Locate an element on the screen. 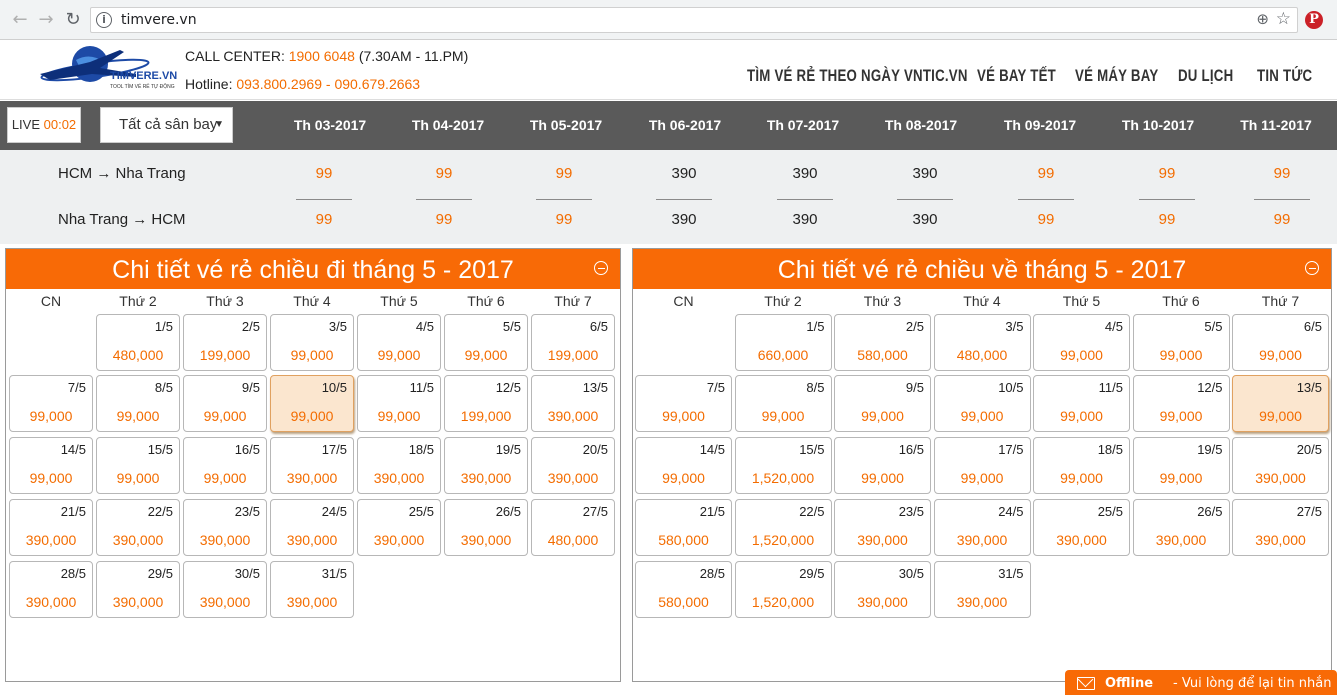  hotline-numbers: 093.800.2969 - 090.679.2663 is located at coordinates (328, 84).